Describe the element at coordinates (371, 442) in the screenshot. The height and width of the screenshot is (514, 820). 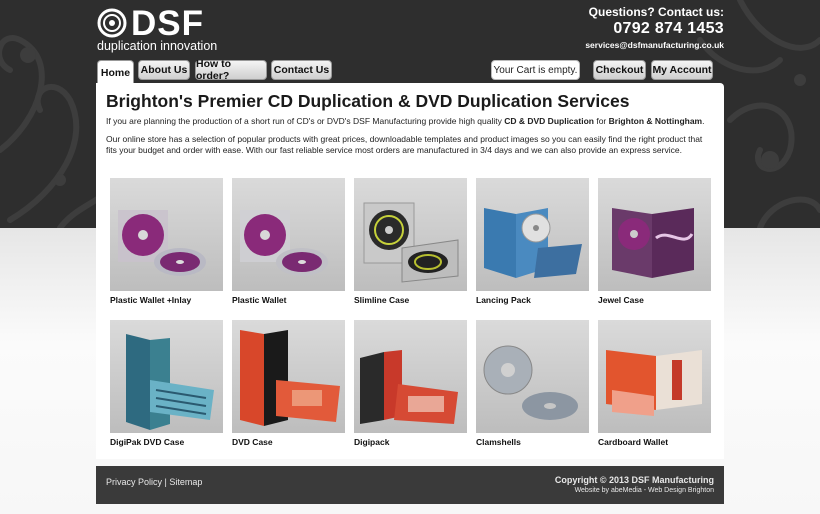
I see `product-name: Digipack` at that location.